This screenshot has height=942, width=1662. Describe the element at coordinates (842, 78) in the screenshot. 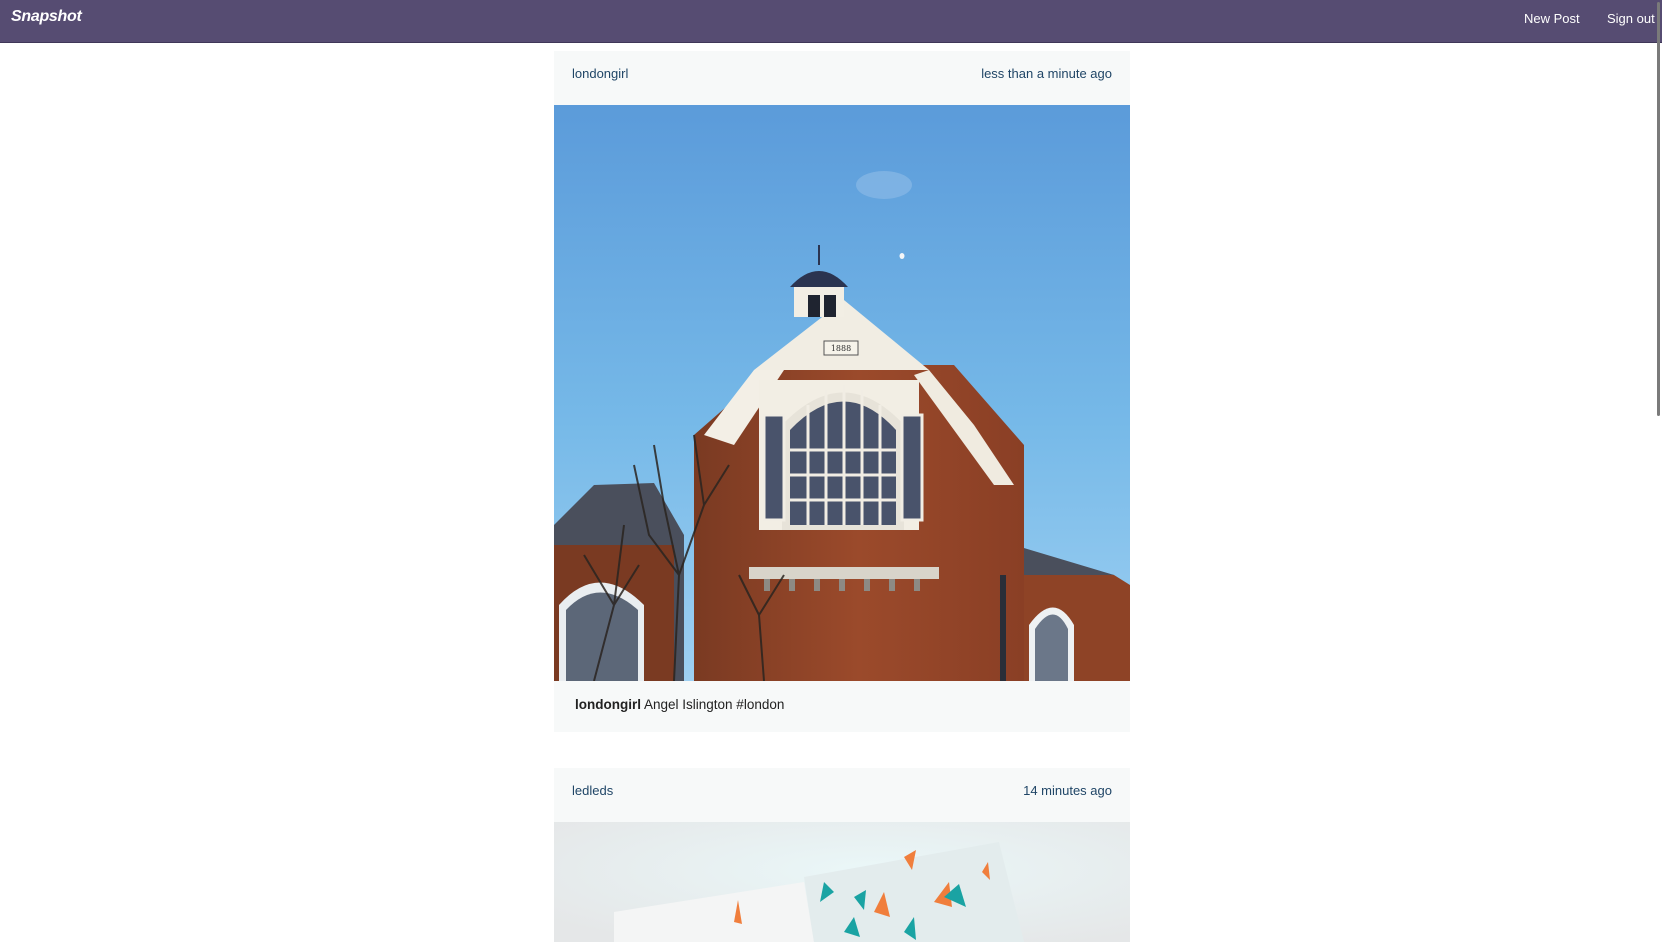

I see `post-header: londongirl less than a minute ago` at that location.